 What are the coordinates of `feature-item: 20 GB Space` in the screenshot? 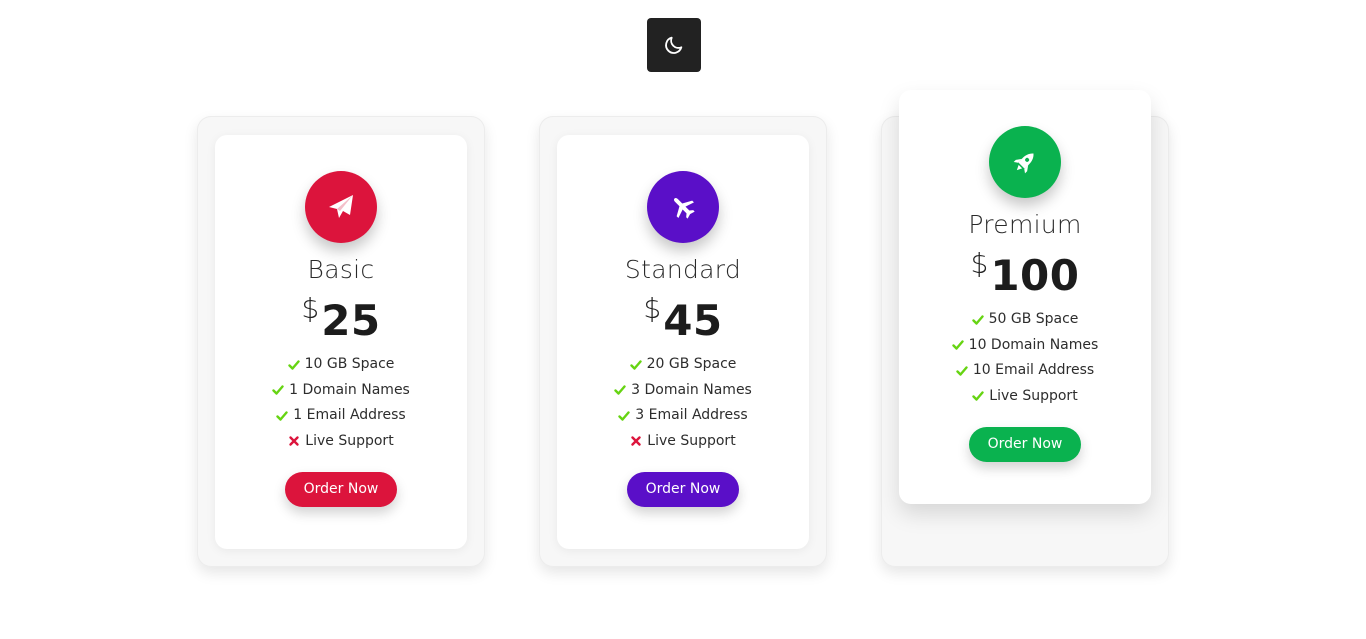 It's located at (683, 365).